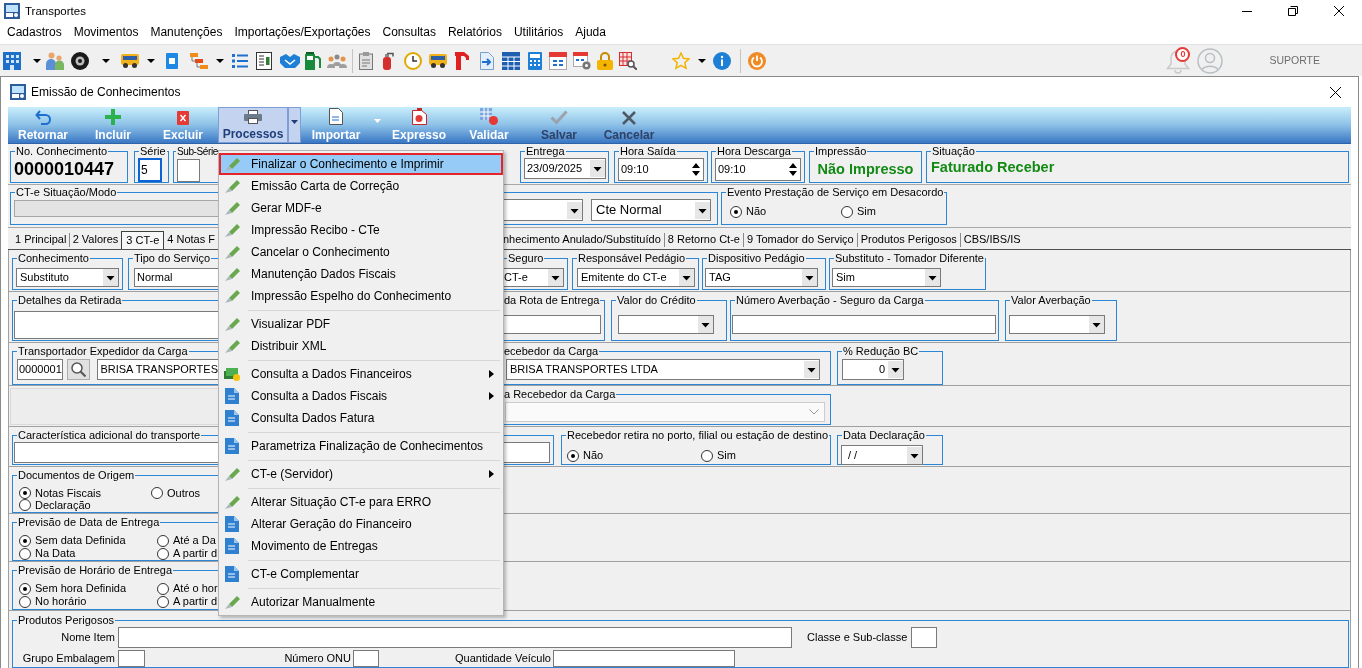 The image size is (1362, 668). I want to click on group-label: Previsão de Horário de Entrega, so click(95, 570).